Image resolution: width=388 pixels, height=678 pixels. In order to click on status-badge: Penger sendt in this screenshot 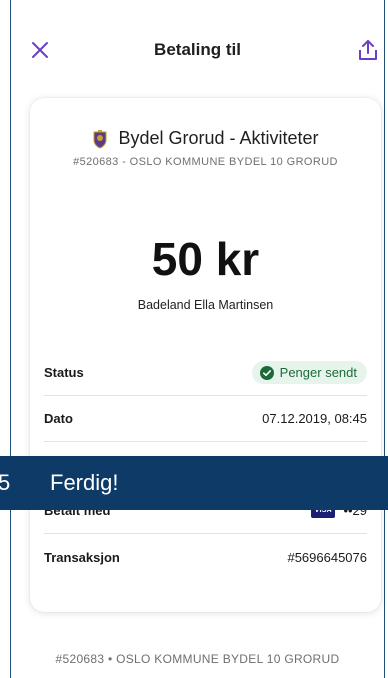, I will do `click(309, 372)`.